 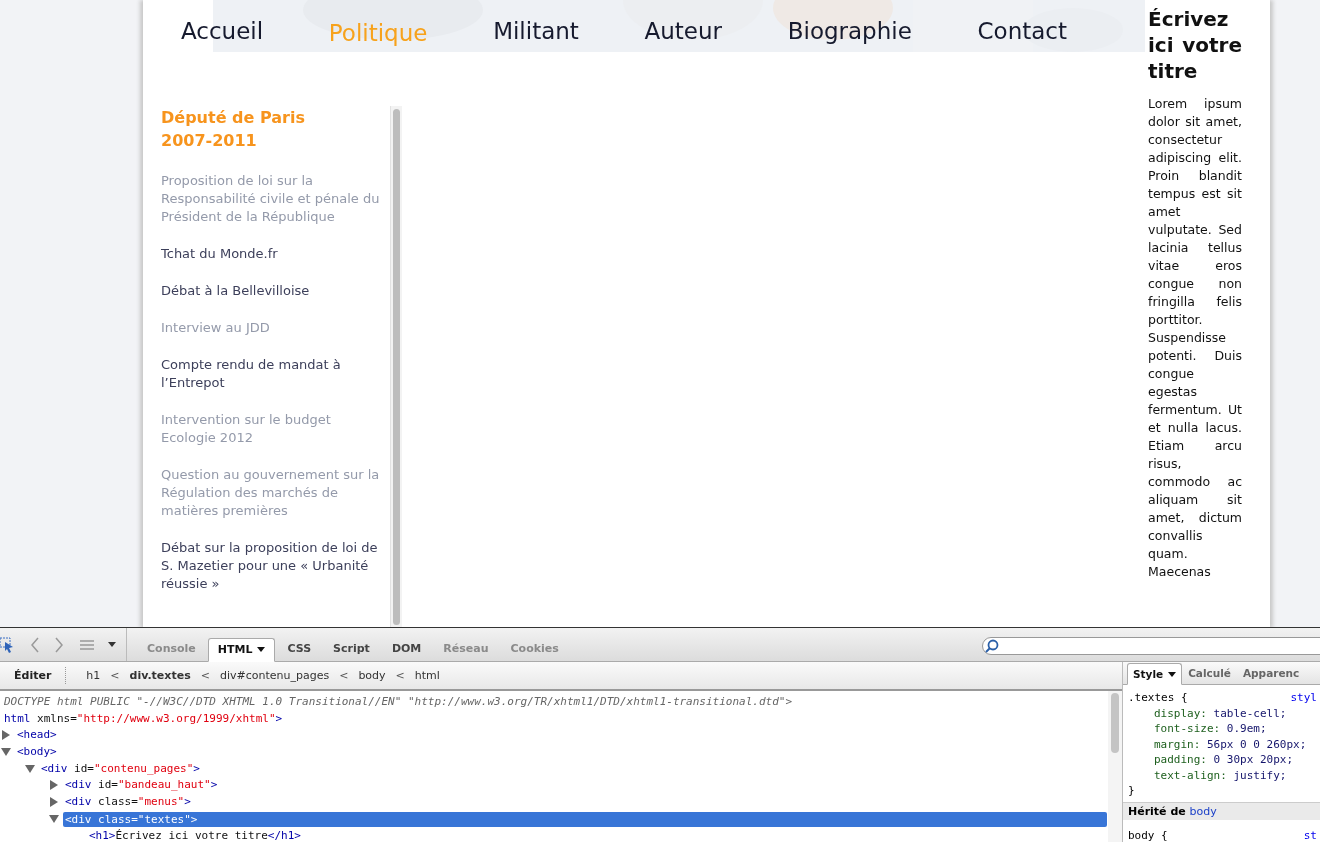 I want to click on css-declaration: display: table-cell;, so click(x=1220, y=713).